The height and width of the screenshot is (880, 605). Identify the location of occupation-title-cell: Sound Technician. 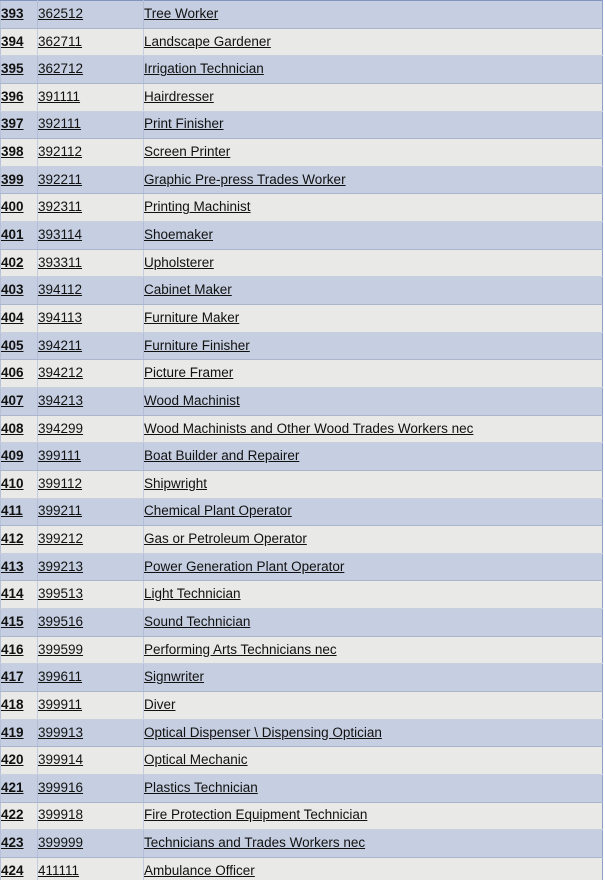
(373, 622).